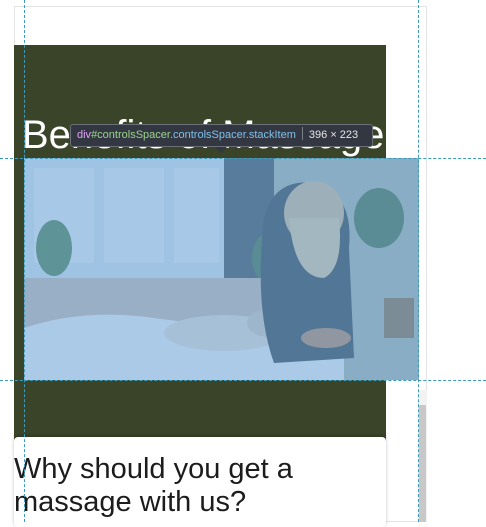  Describe the element at coordinates (232, 135) in the screenshot. I see `tooltip-classes: .controlsSpacer.stackItem` at that location.